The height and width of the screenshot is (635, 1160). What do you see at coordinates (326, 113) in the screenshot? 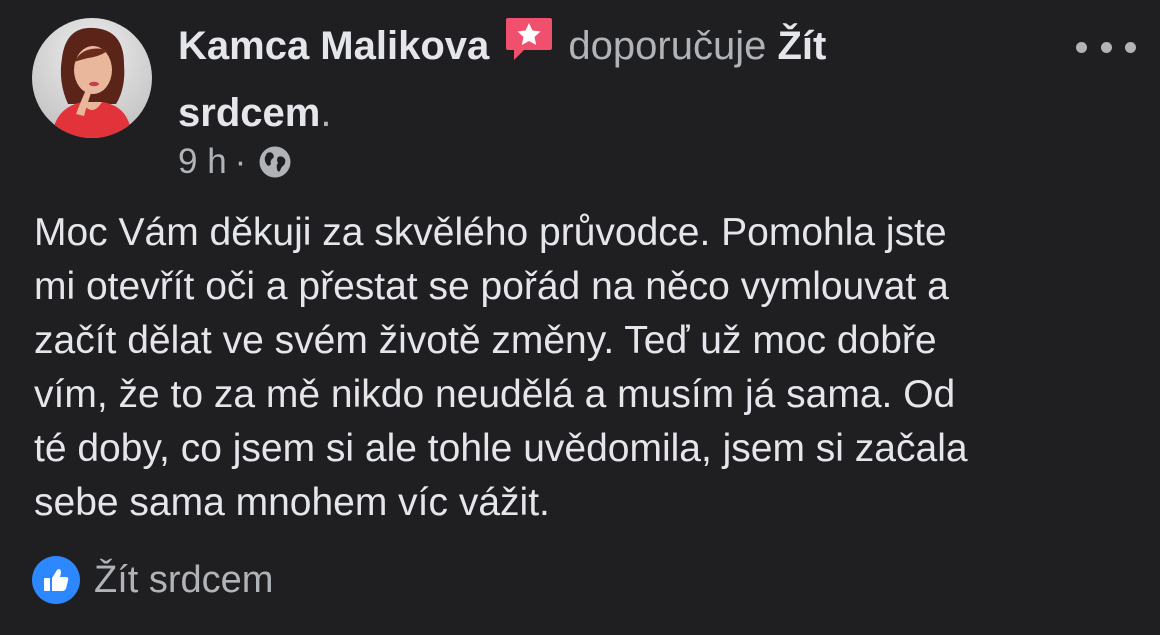
I see `page-suffix: .` at bounding box center [326, 113].